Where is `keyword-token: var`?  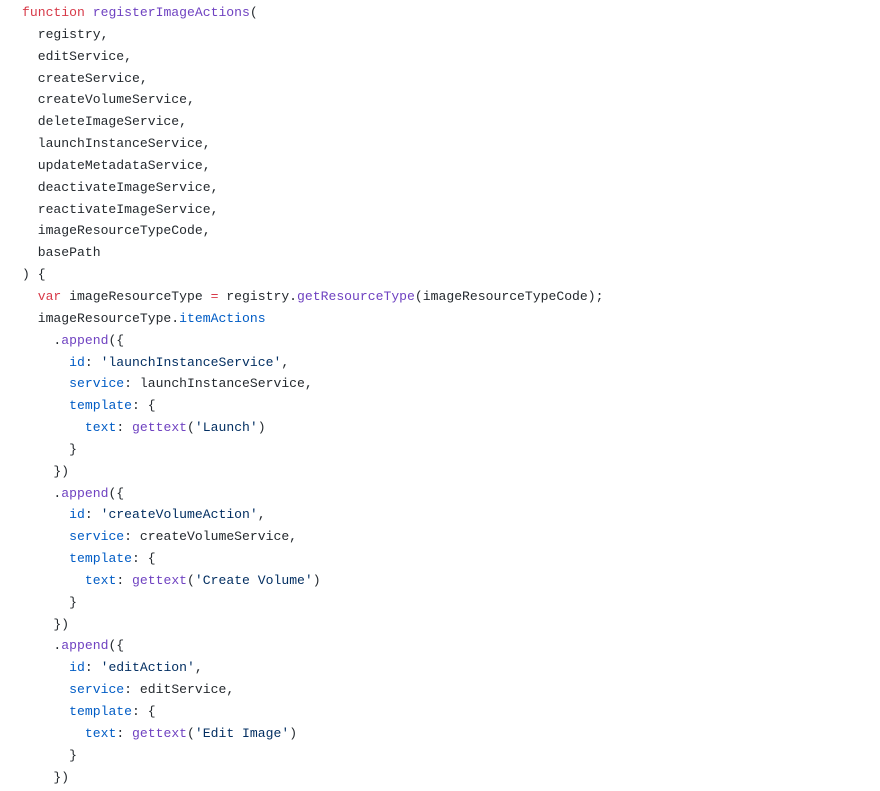
keyword-token: var is located at coordinates (49, 296).